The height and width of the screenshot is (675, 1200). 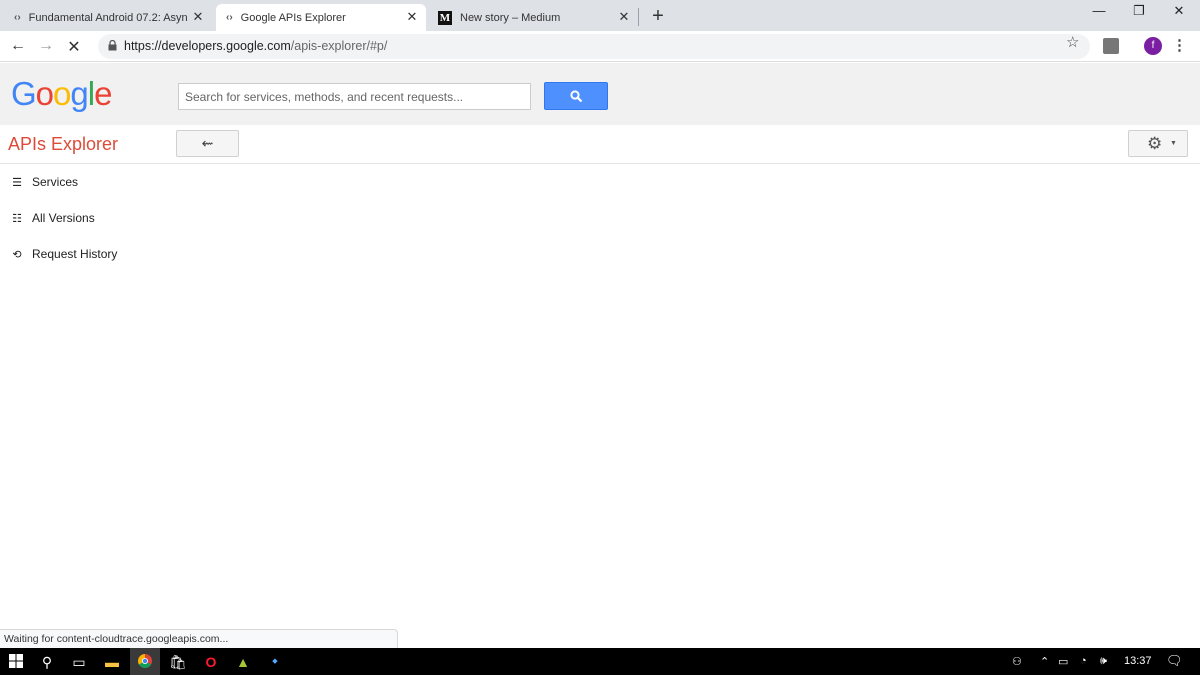 I want to click on volume-icon: 🕪, so click(x=1103, y=661).